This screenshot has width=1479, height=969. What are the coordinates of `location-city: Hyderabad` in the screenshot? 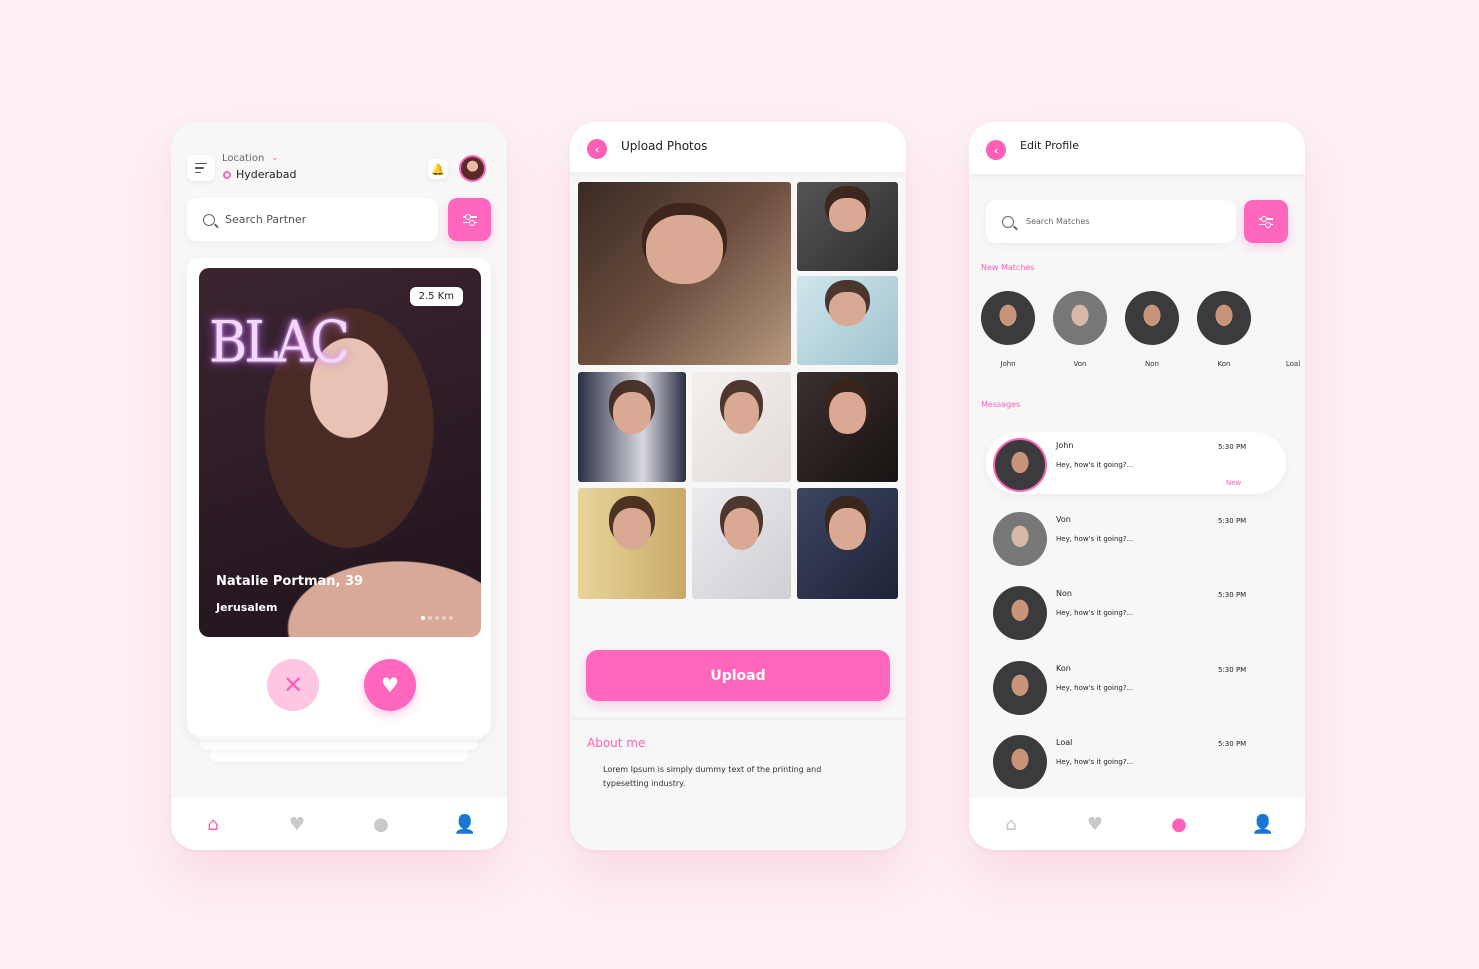 It's located at (266, 174).